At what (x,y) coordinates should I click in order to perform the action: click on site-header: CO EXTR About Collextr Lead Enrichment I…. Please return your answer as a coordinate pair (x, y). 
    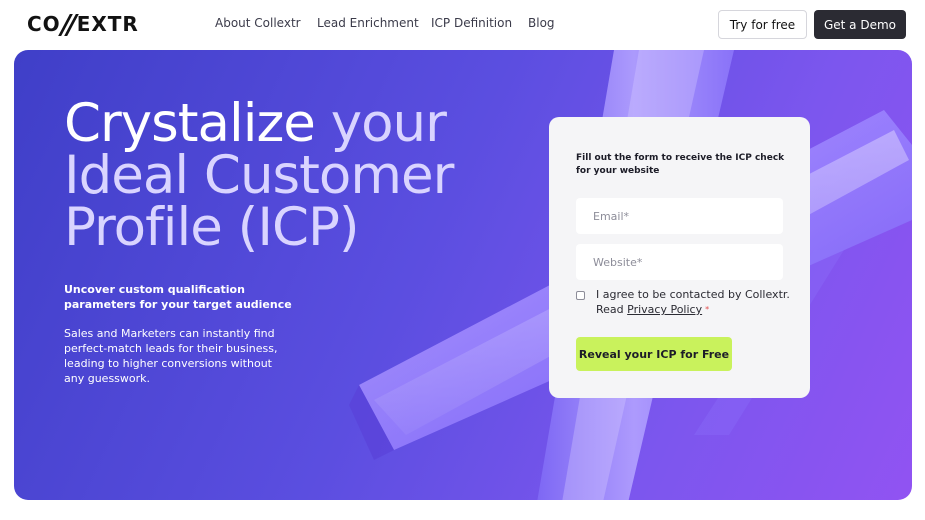
    Looking at the image, I should click on (462, 24).